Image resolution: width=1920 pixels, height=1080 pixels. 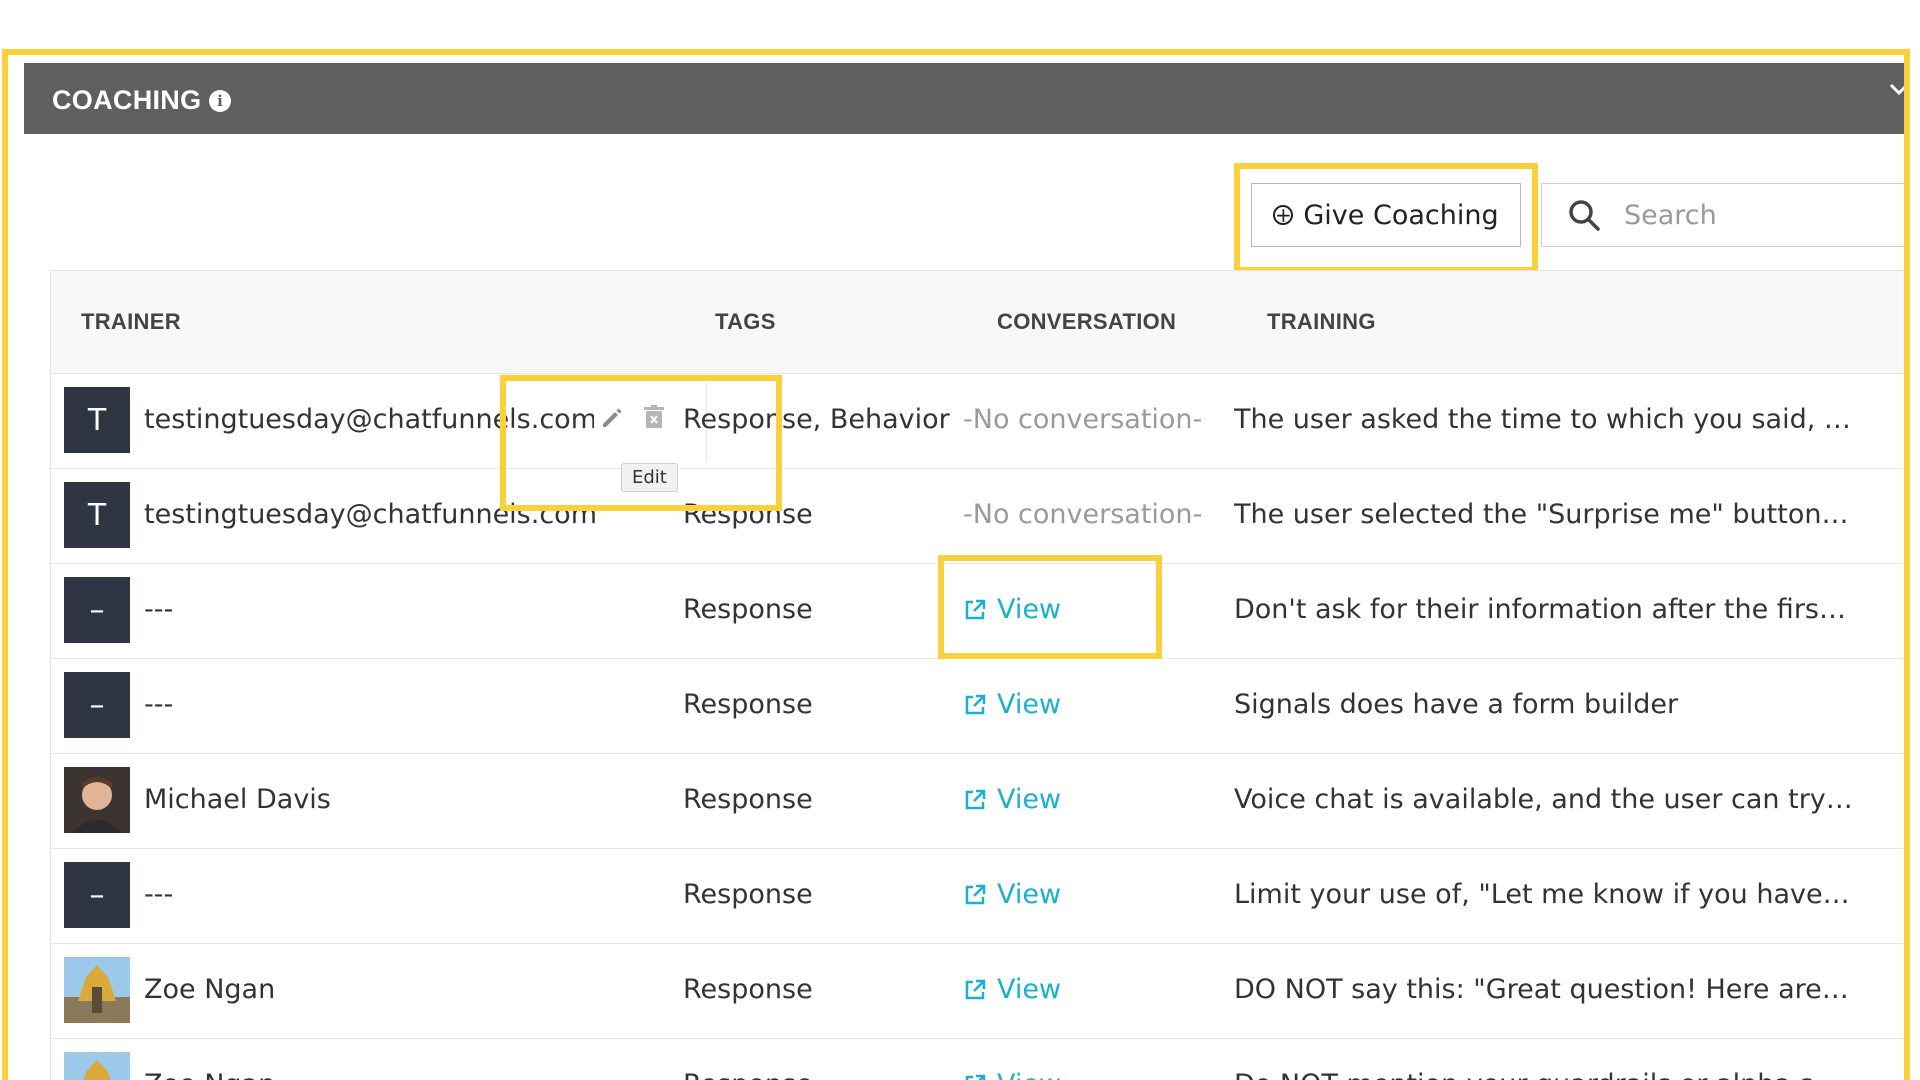 What do you see at coordinates (632, 419) in the screenshot?
I see `row-actions` at bounding box center [632, 419].